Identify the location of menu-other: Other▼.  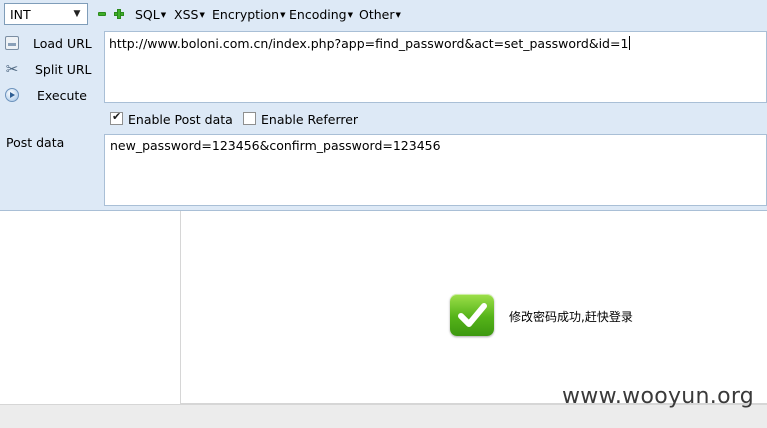
(380, 14).